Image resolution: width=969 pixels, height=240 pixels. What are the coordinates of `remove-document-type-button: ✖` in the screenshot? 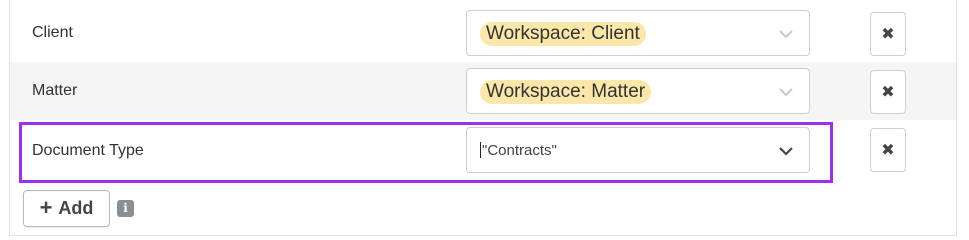 It's located at (888, 150).